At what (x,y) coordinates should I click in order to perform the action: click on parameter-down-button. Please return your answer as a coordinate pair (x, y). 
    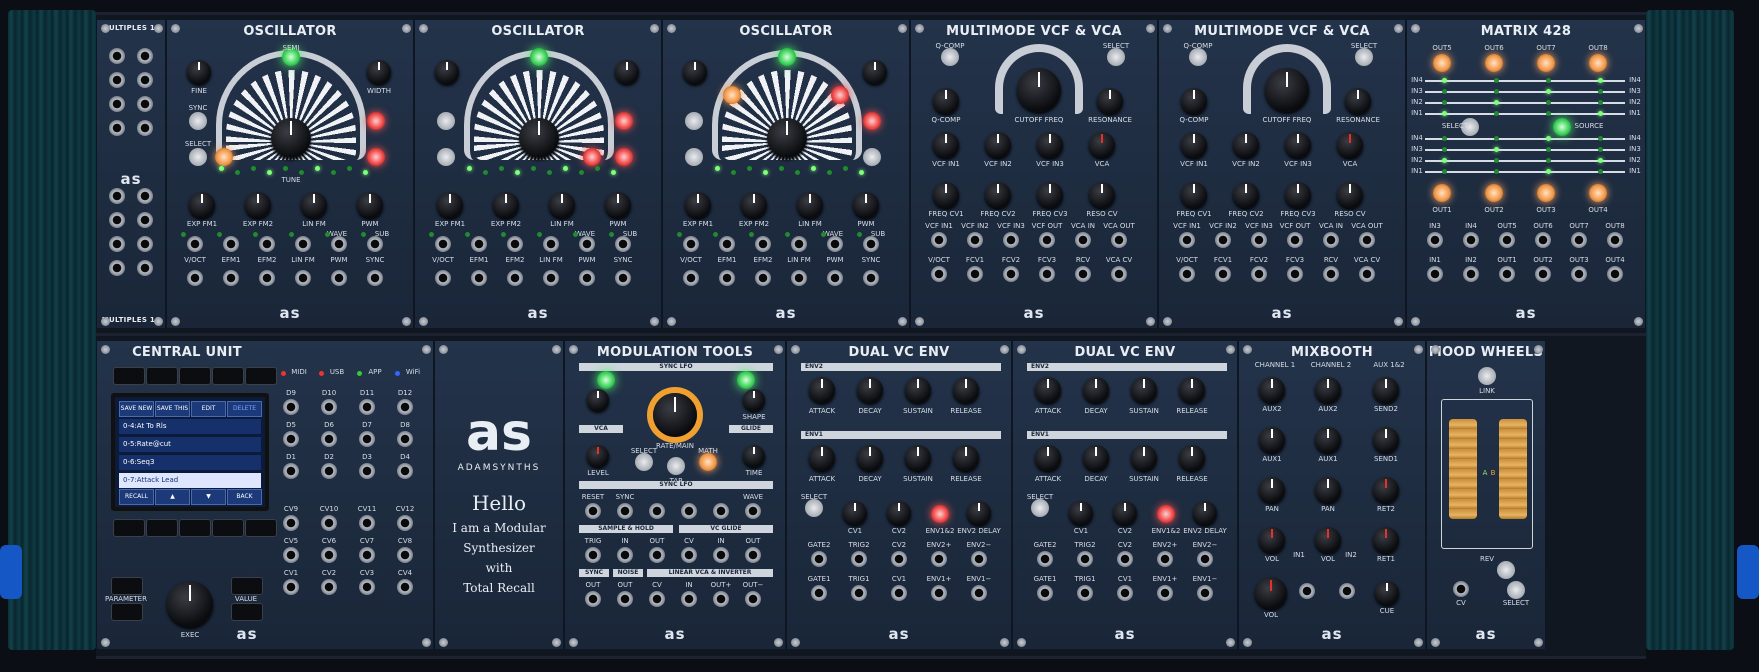
    Looking at the image, I should click on (127, 612).